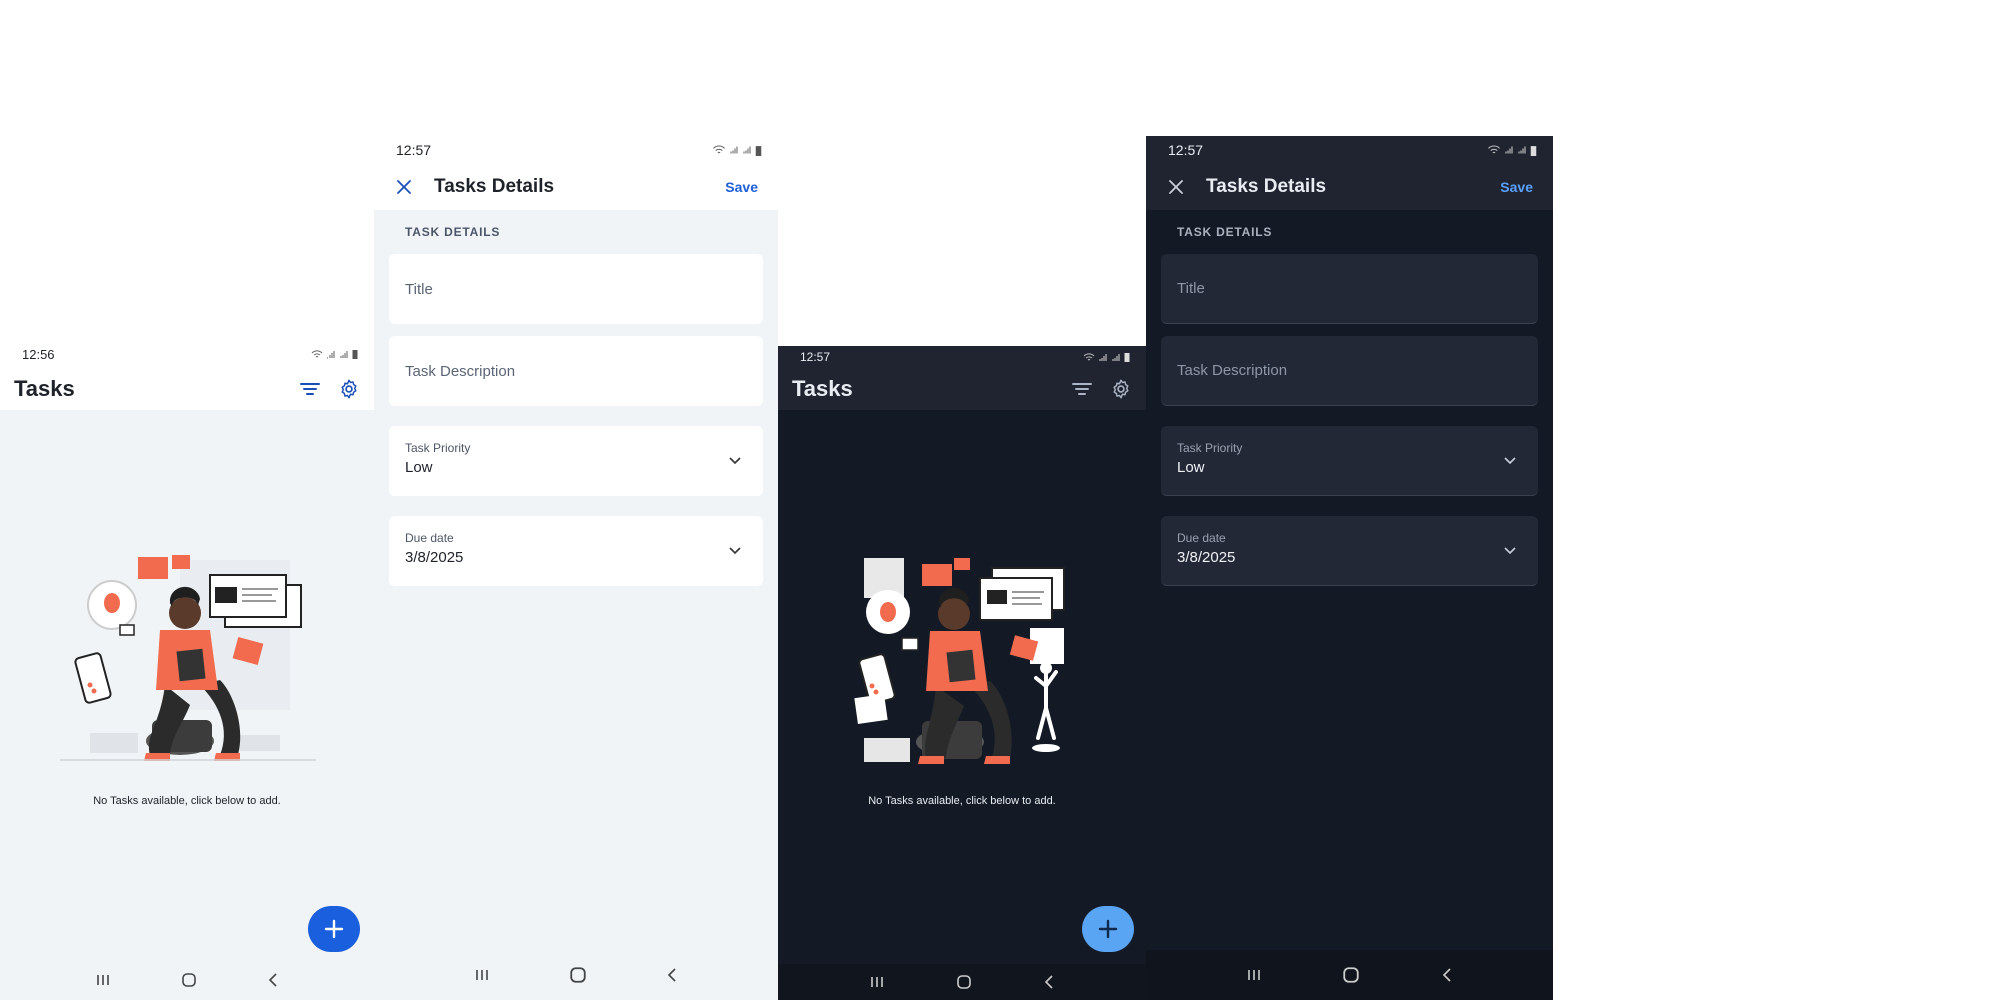 This screenshot has height=1000, width=2000. What do you see at coordinates (434, 557) in the screenshot?
I see `due-date-value: 3/8/2025` at bounding box center [434, 557].